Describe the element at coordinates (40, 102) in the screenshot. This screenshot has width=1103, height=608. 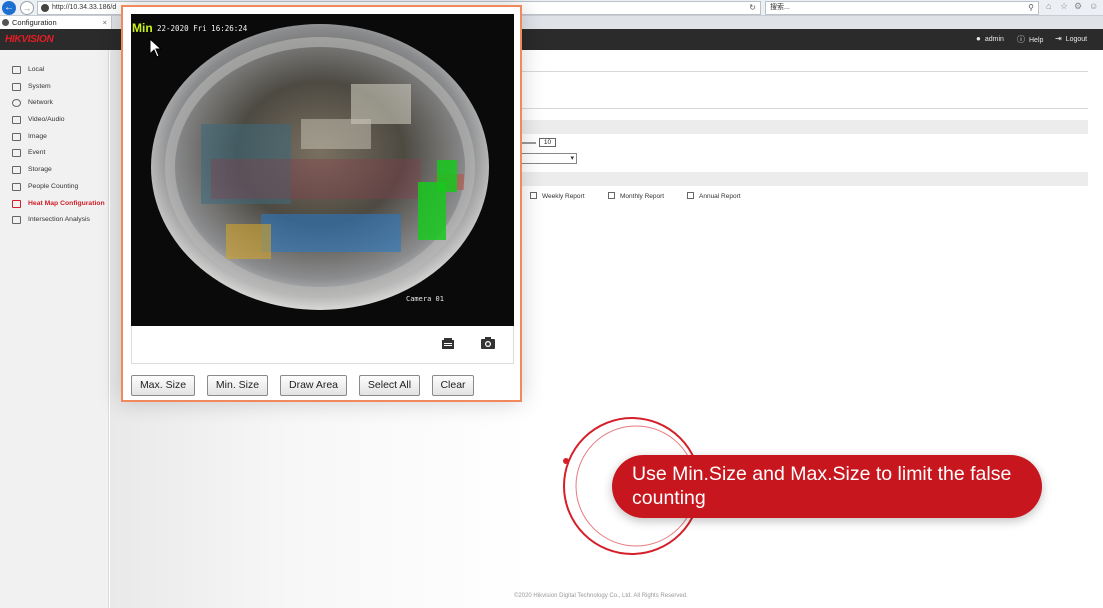
I see `sidebar-item-label: Network` at that location.